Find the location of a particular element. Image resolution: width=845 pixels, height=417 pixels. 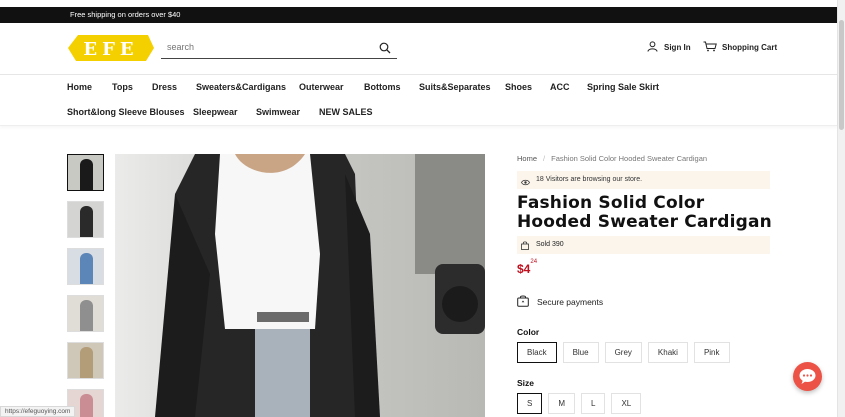

efe-logo: EFE is located at coordinates (111, 48).